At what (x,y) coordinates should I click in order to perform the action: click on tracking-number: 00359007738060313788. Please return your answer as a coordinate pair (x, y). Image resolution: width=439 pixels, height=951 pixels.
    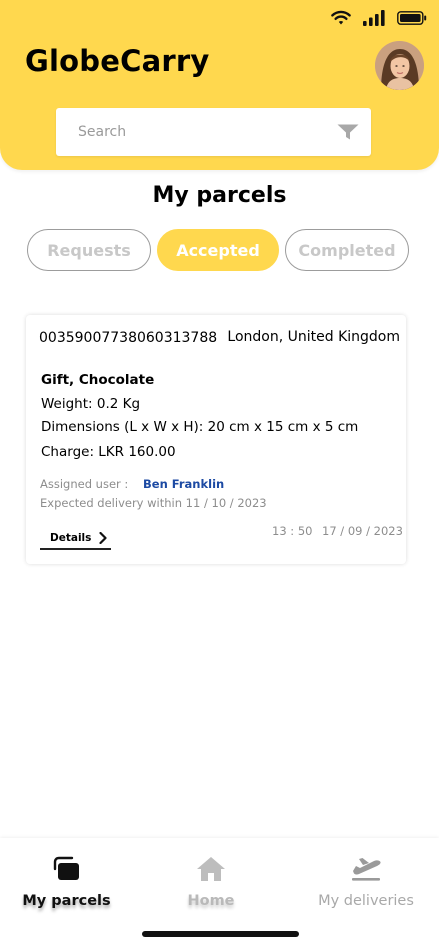
    Looking at the image, I should click on (128, 338).